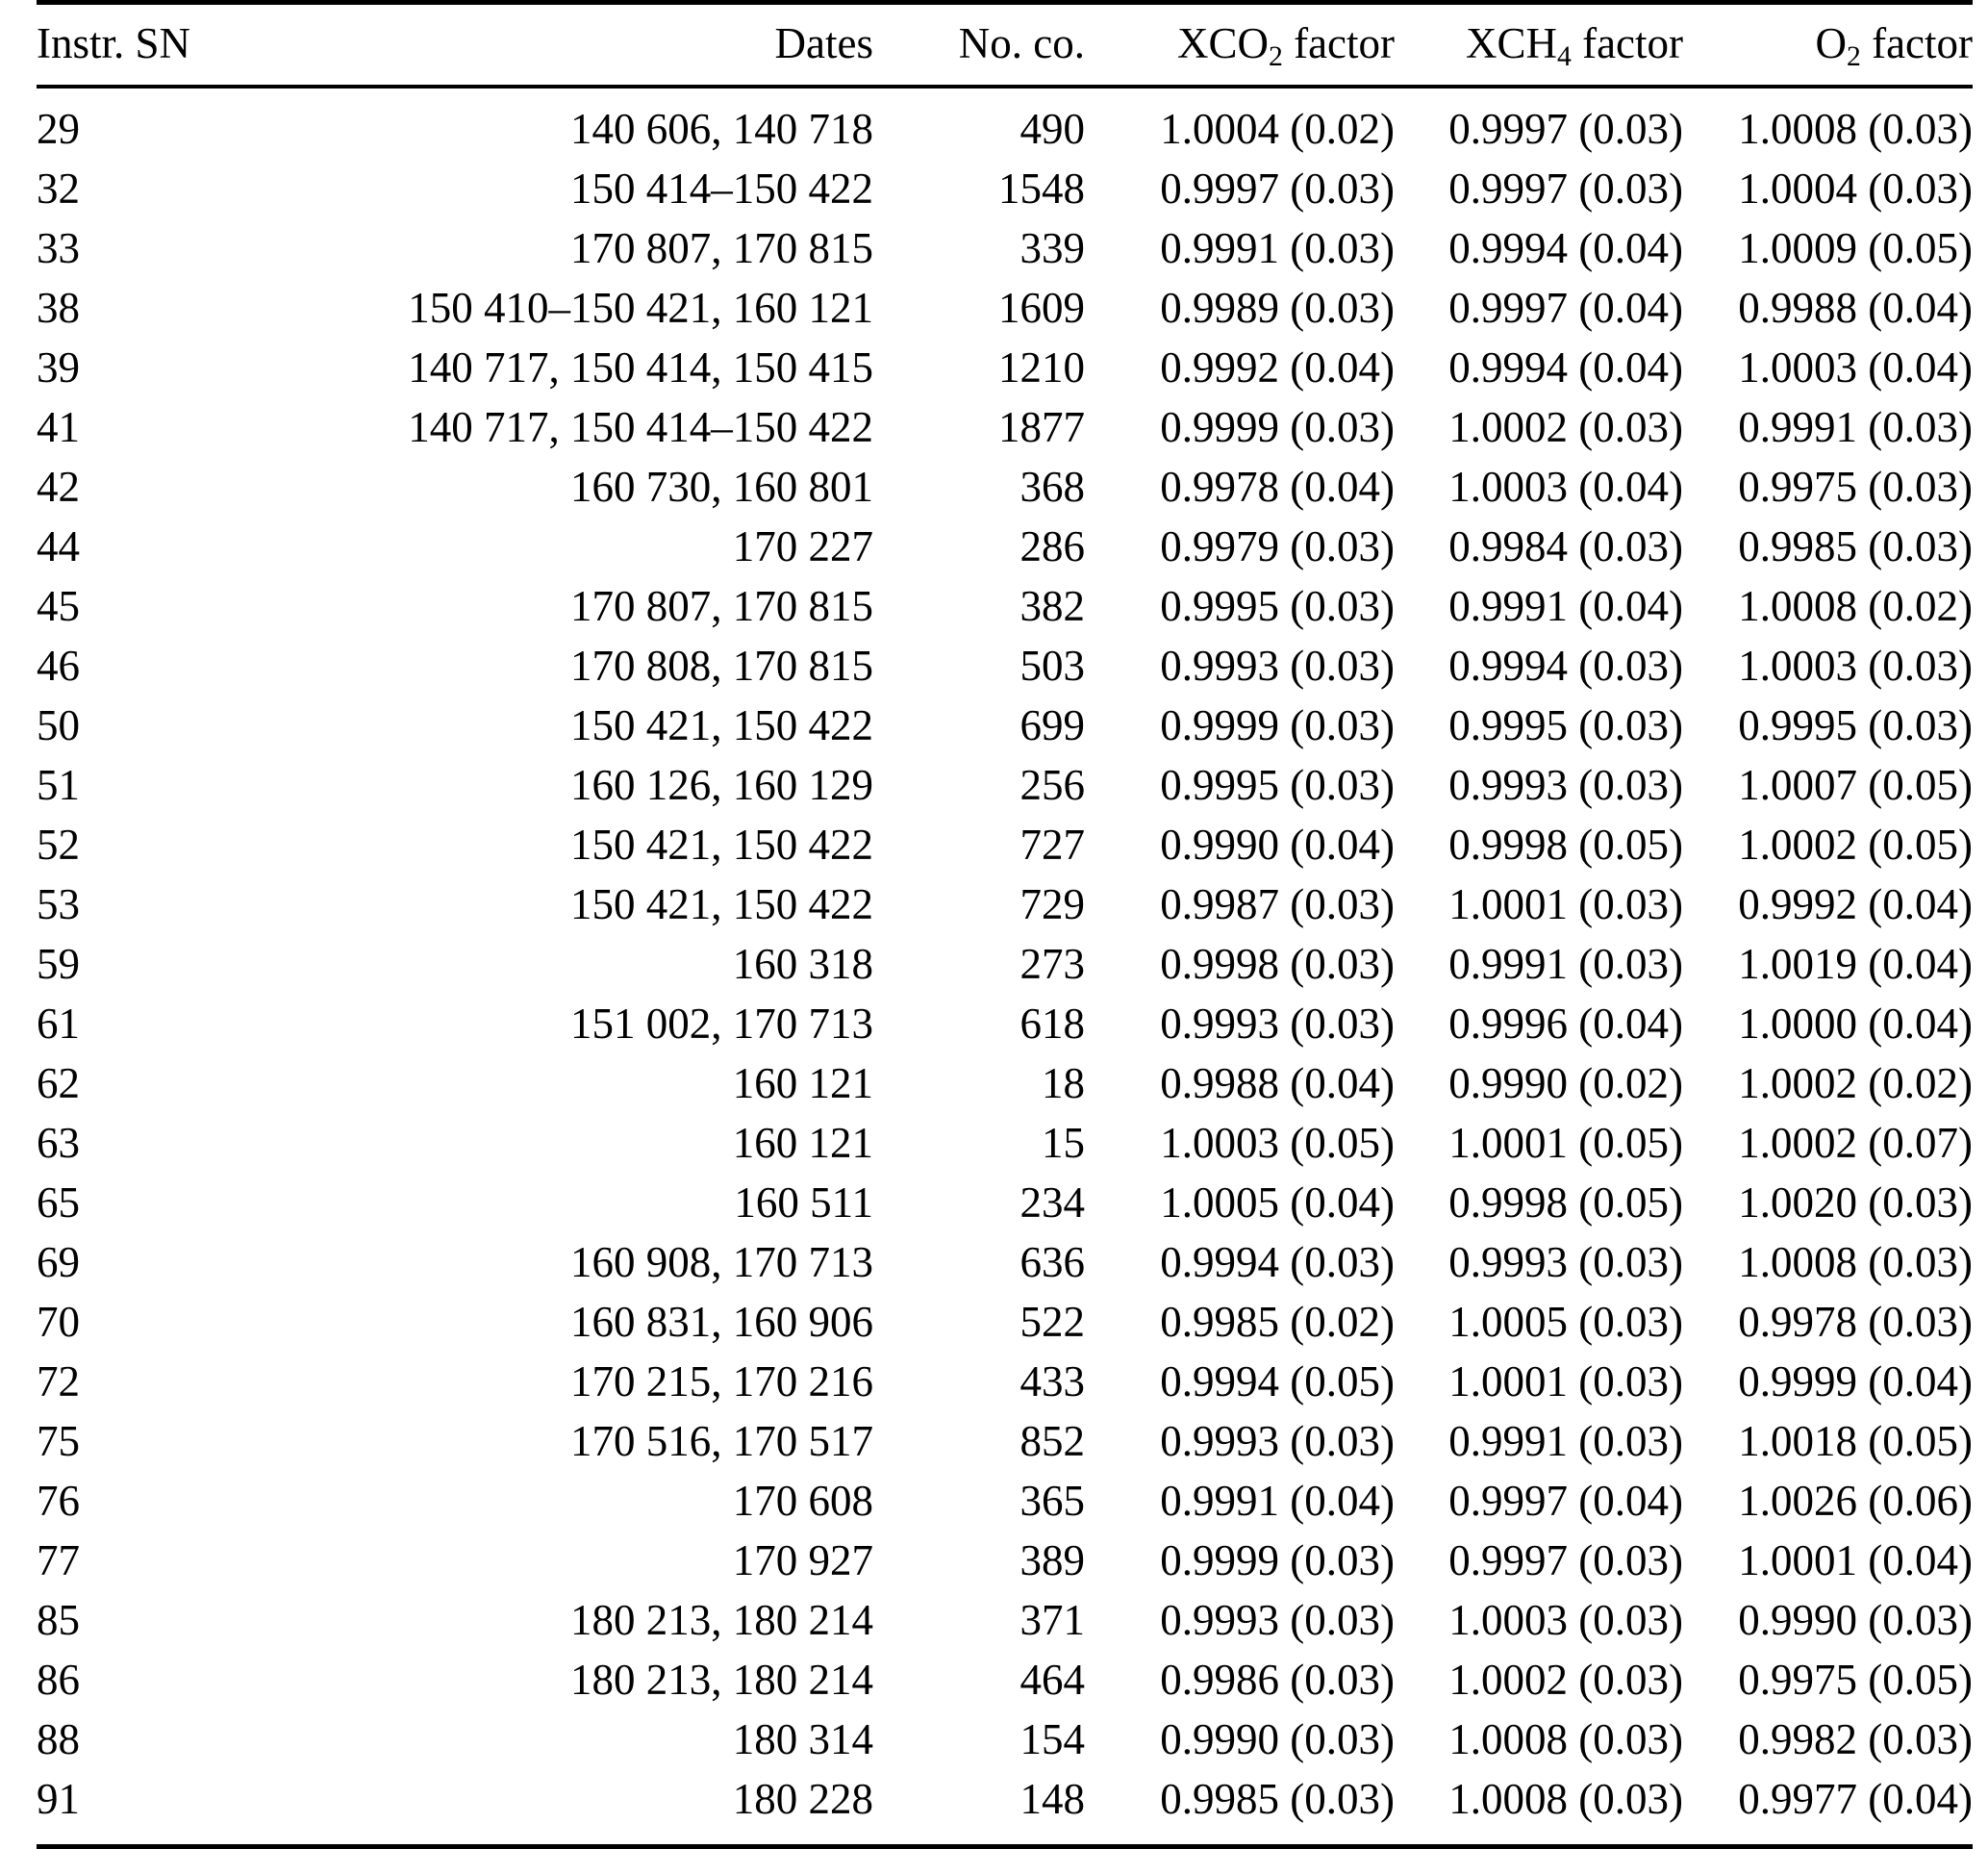  Describe the element at coordinates (58, 904) in the screenshot. I see `cell-sn: 53` at that location.